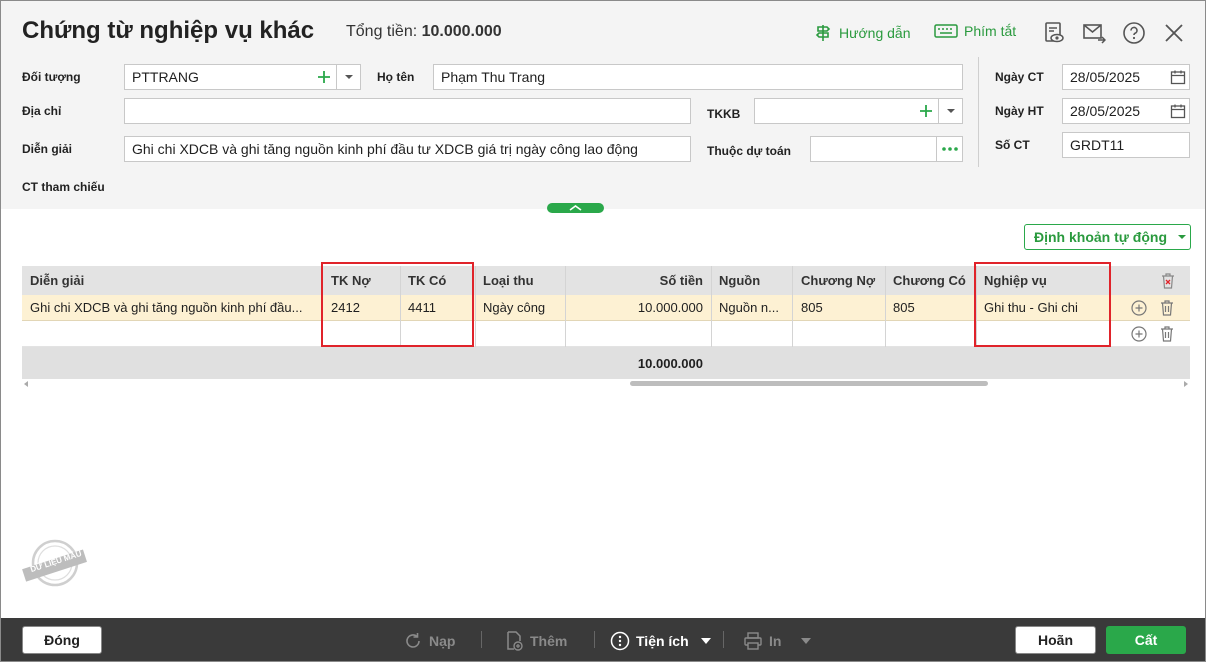 The image size is (1206, 662). I want to click on print-button: In, so click(777, 641).